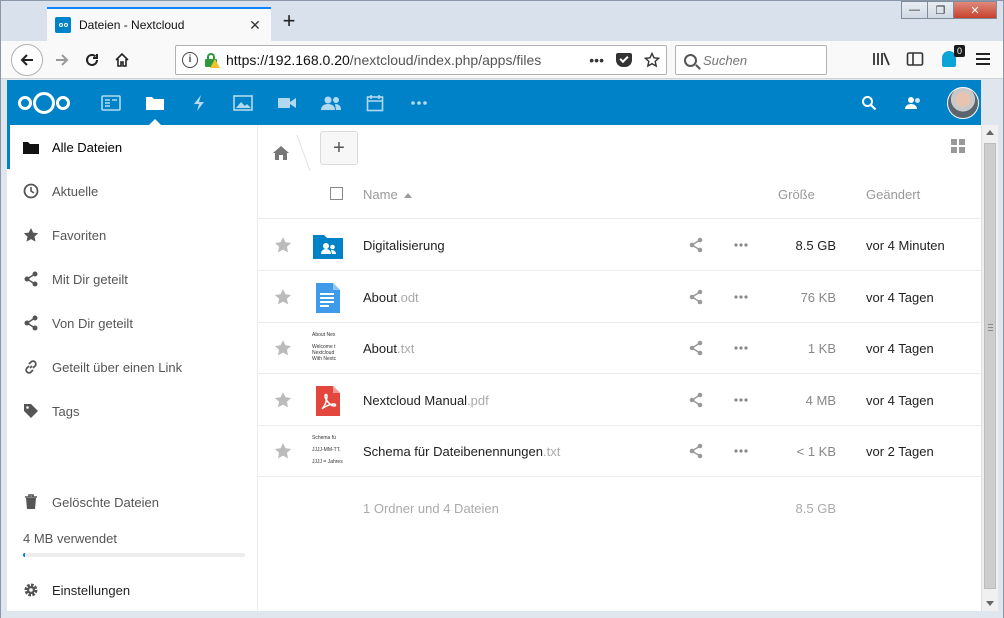 The height and width of the screenshot is (618, 1004). Describe the element at coordinates (255, 25) in the screenshot. I see `tab-close-icon: ✕` at that location.